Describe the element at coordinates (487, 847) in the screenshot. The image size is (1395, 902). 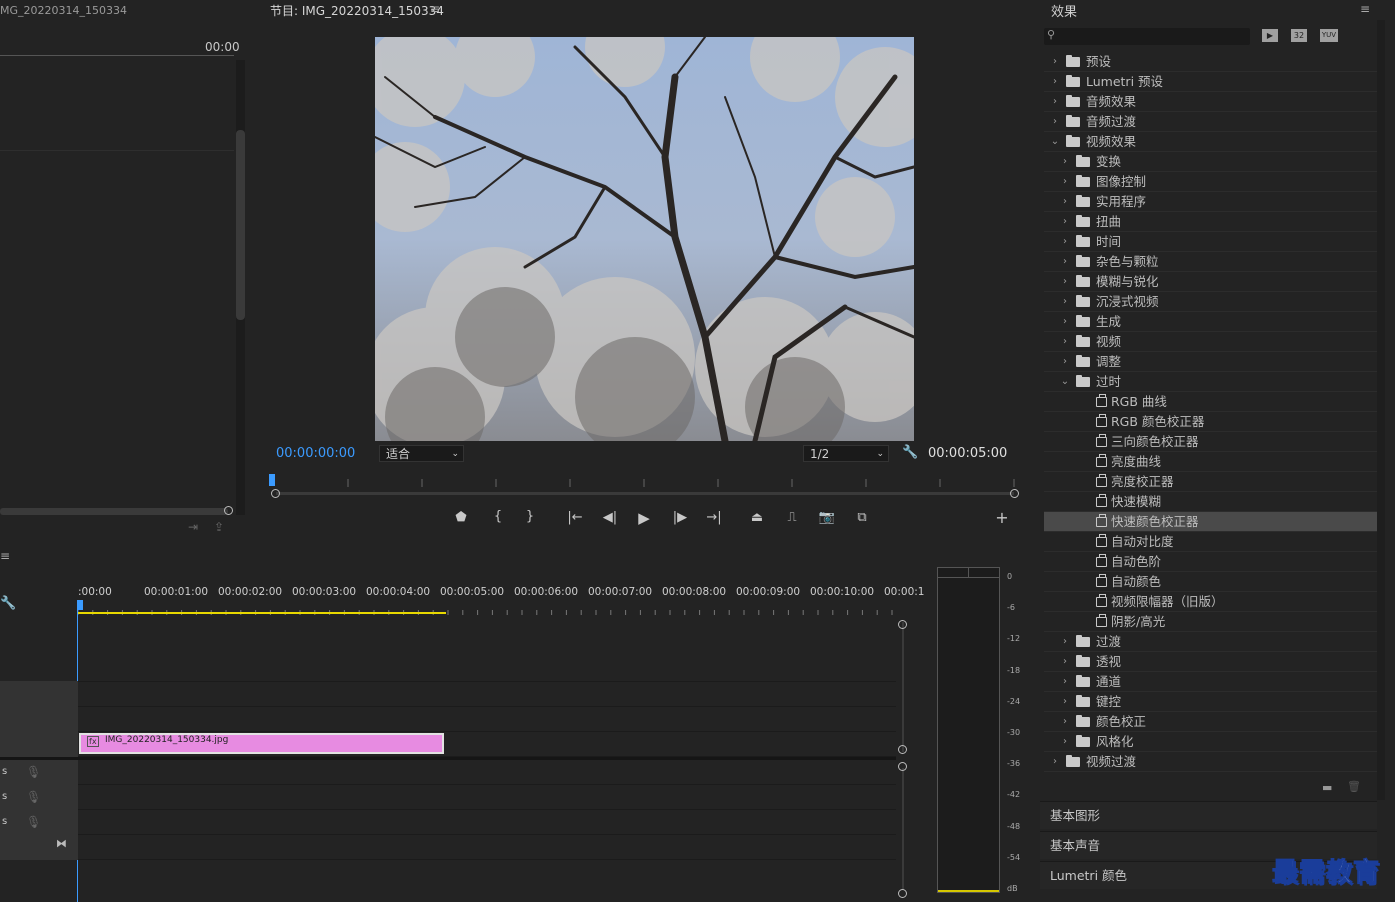
I see `audio-track-master` at that location.